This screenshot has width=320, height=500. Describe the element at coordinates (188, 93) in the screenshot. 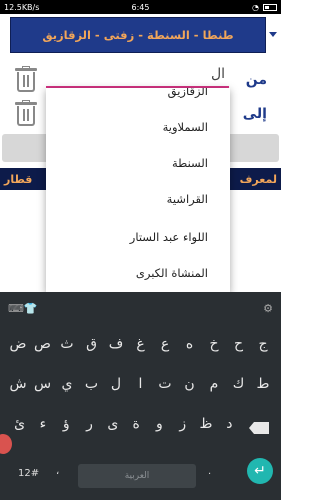

I see `suggestion-item: الزقازيق` at that location.